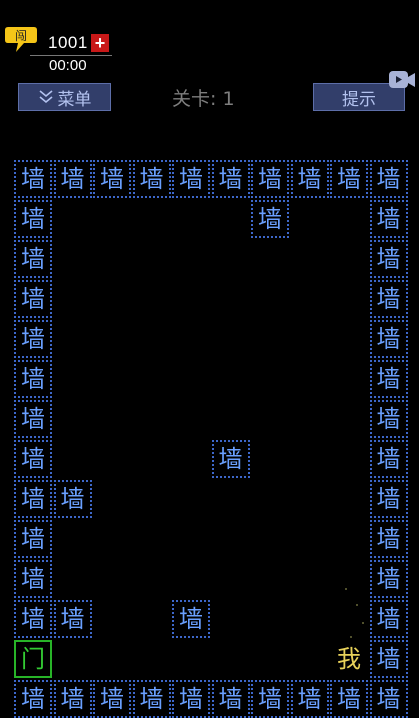 The image size is (419, 718). Describe the element at coordinates (33, 659) in the screenshot. I see `door-tile: 门` at that location.